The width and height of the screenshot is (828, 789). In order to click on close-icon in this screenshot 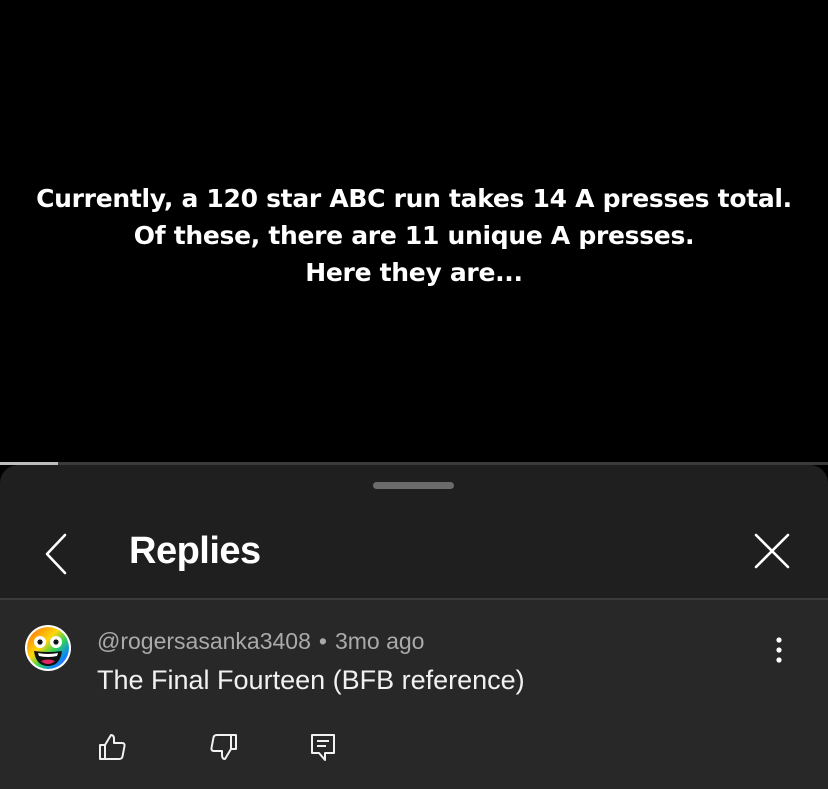, I will do `click(772, 551)`.